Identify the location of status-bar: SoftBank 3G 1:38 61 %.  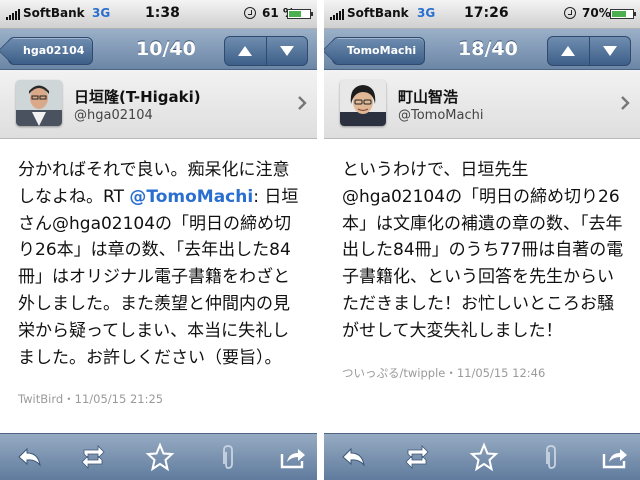
(158, 14).